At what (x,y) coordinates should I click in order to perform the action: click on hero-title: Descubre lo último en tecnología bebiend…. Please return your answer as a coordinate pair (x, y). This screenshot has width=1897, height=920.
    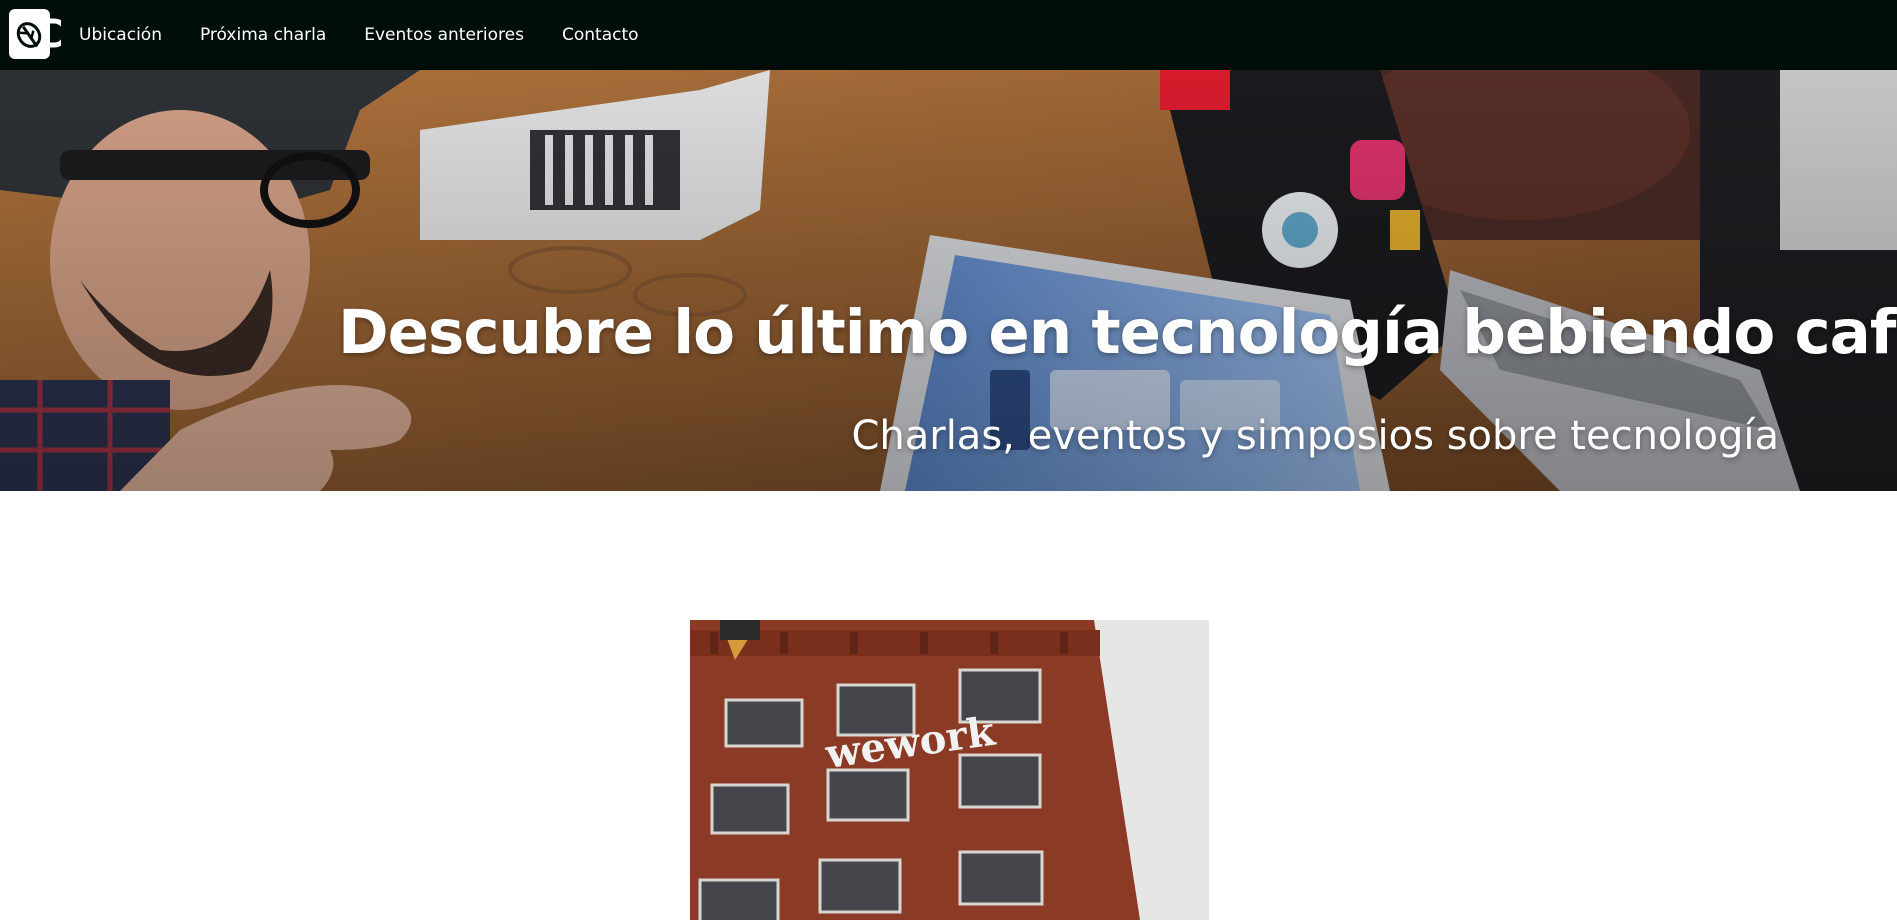
    Looking at the image, I should click on (1117, 332).